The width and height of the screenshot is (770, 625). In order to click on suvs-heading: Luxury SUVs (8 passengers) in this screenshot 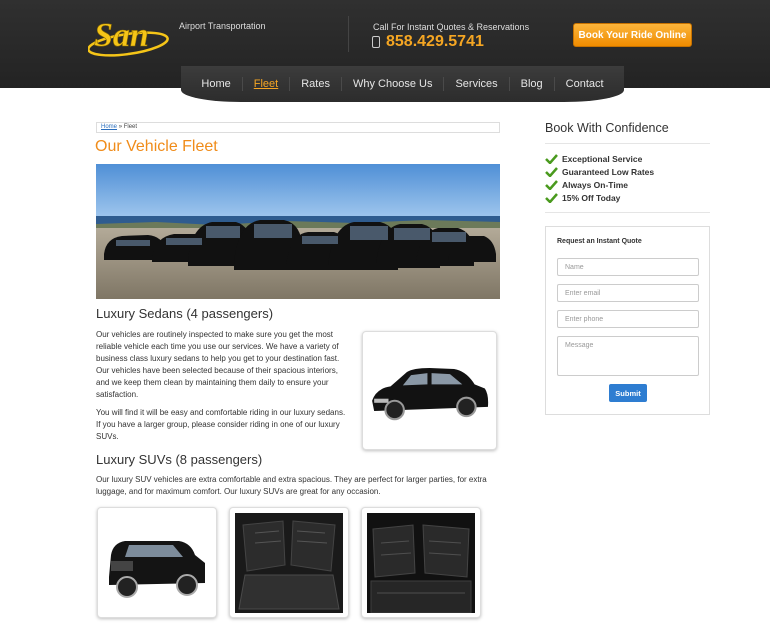, I will do `click(179, 459)`.